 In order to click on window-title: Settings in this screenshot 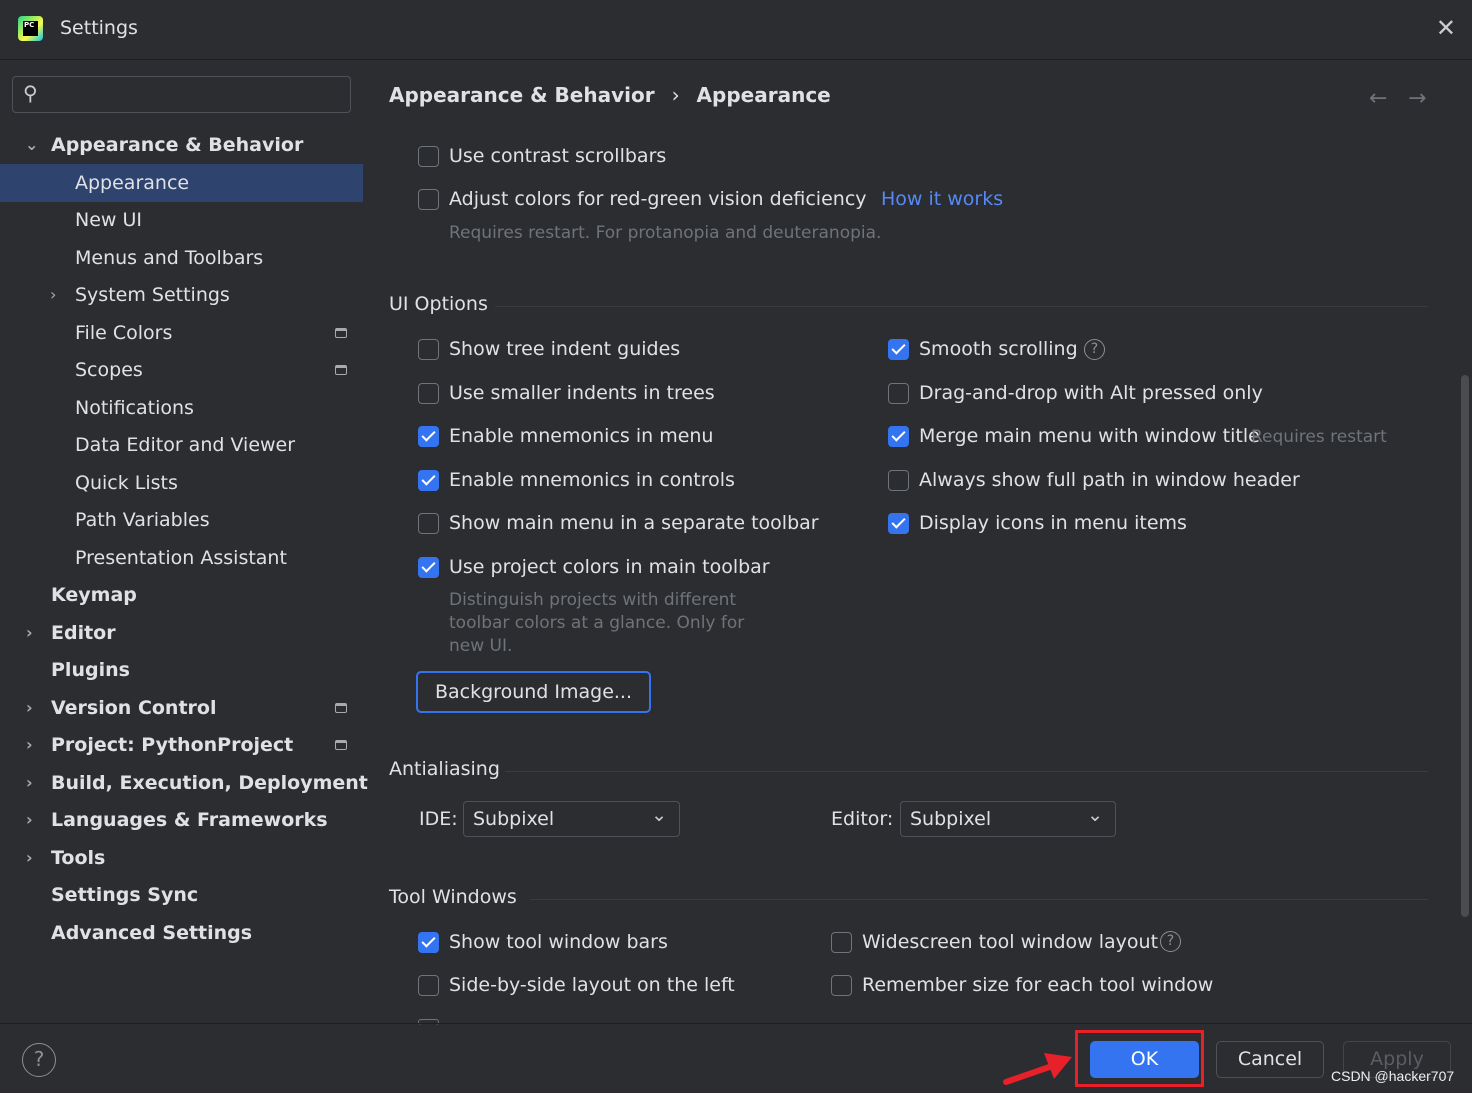, I will do `click(99, 28)`.